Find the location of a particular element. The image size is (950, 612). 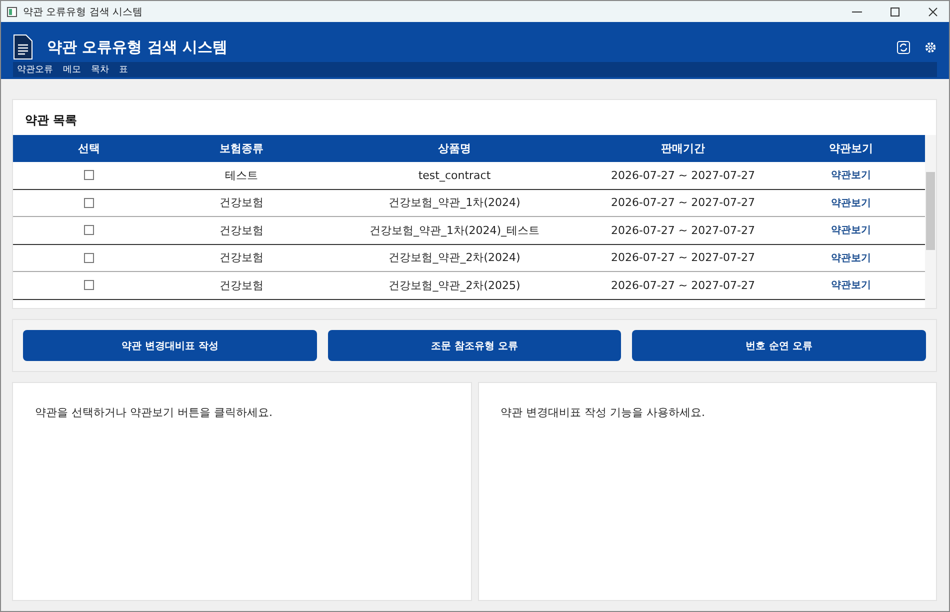

column-header: 선택 is located at coordinates (89, 148).